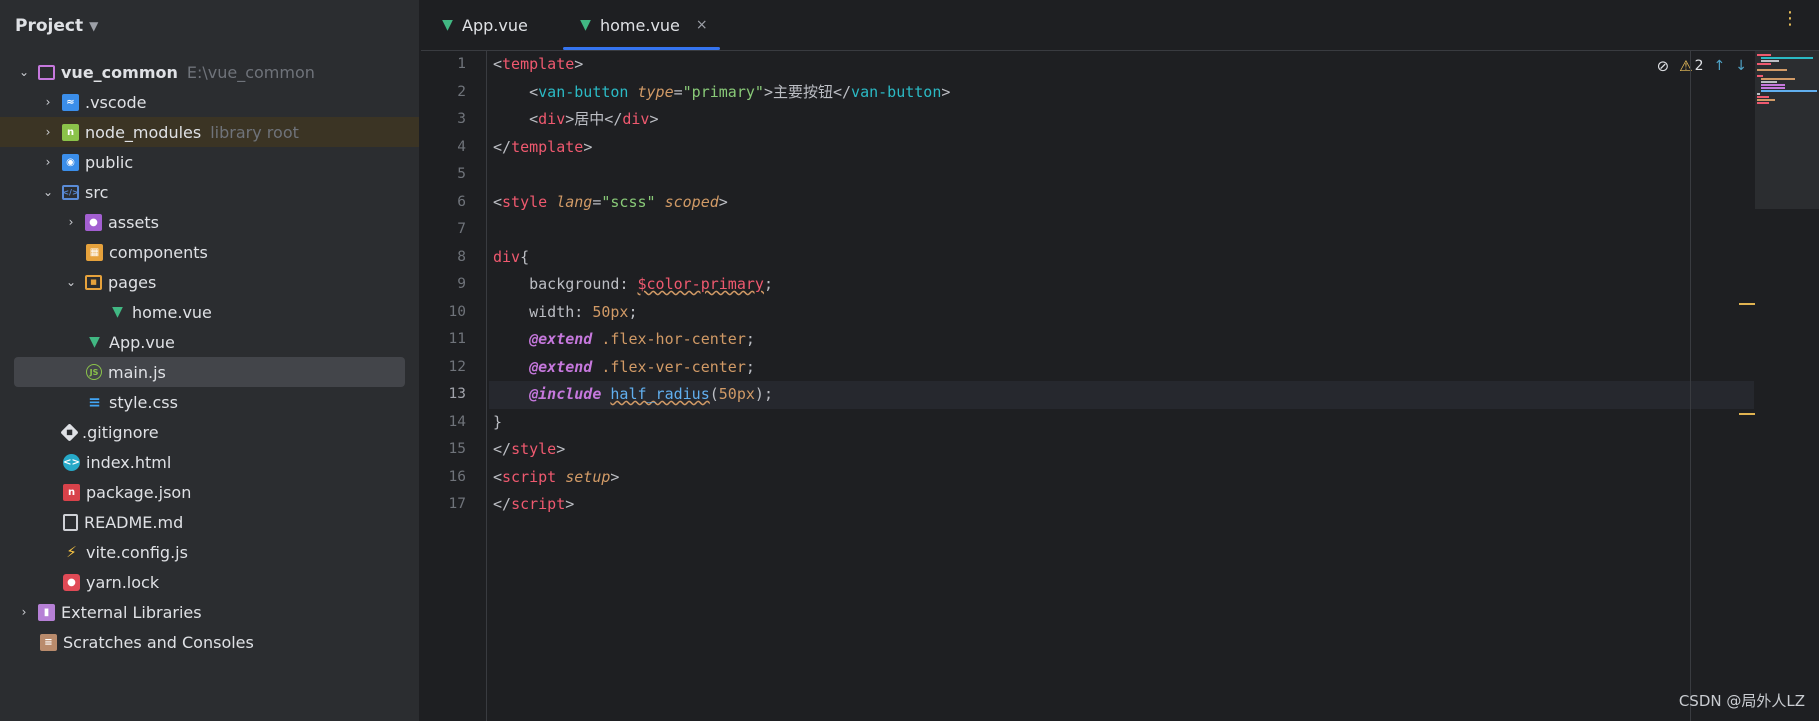 Image resolution: width=1819 pixels, height=721 pixels. What do you see at coordinates (702, 25) in the screenshot?
I see `close-icon: ×` at bounding box center [702, 25].